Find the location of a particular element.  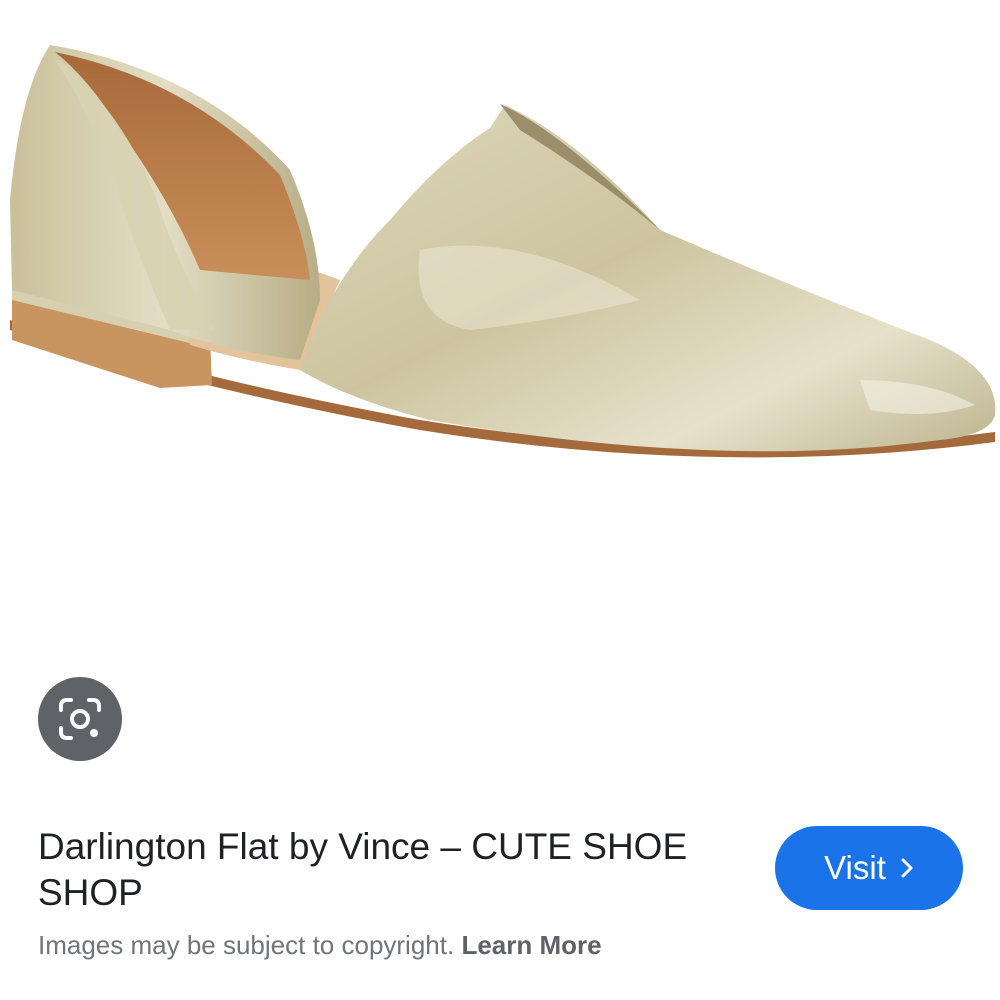

chevron-right-icon is located at coordinates (907, 868).